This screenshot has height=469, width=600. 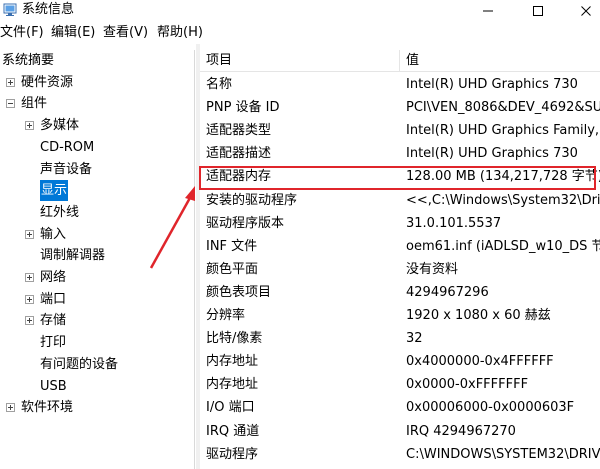 What do you see at coordinates (60, 212) in the screenshot?
I see `tree-item-label: 红外线` at bounding box center [60, 212].